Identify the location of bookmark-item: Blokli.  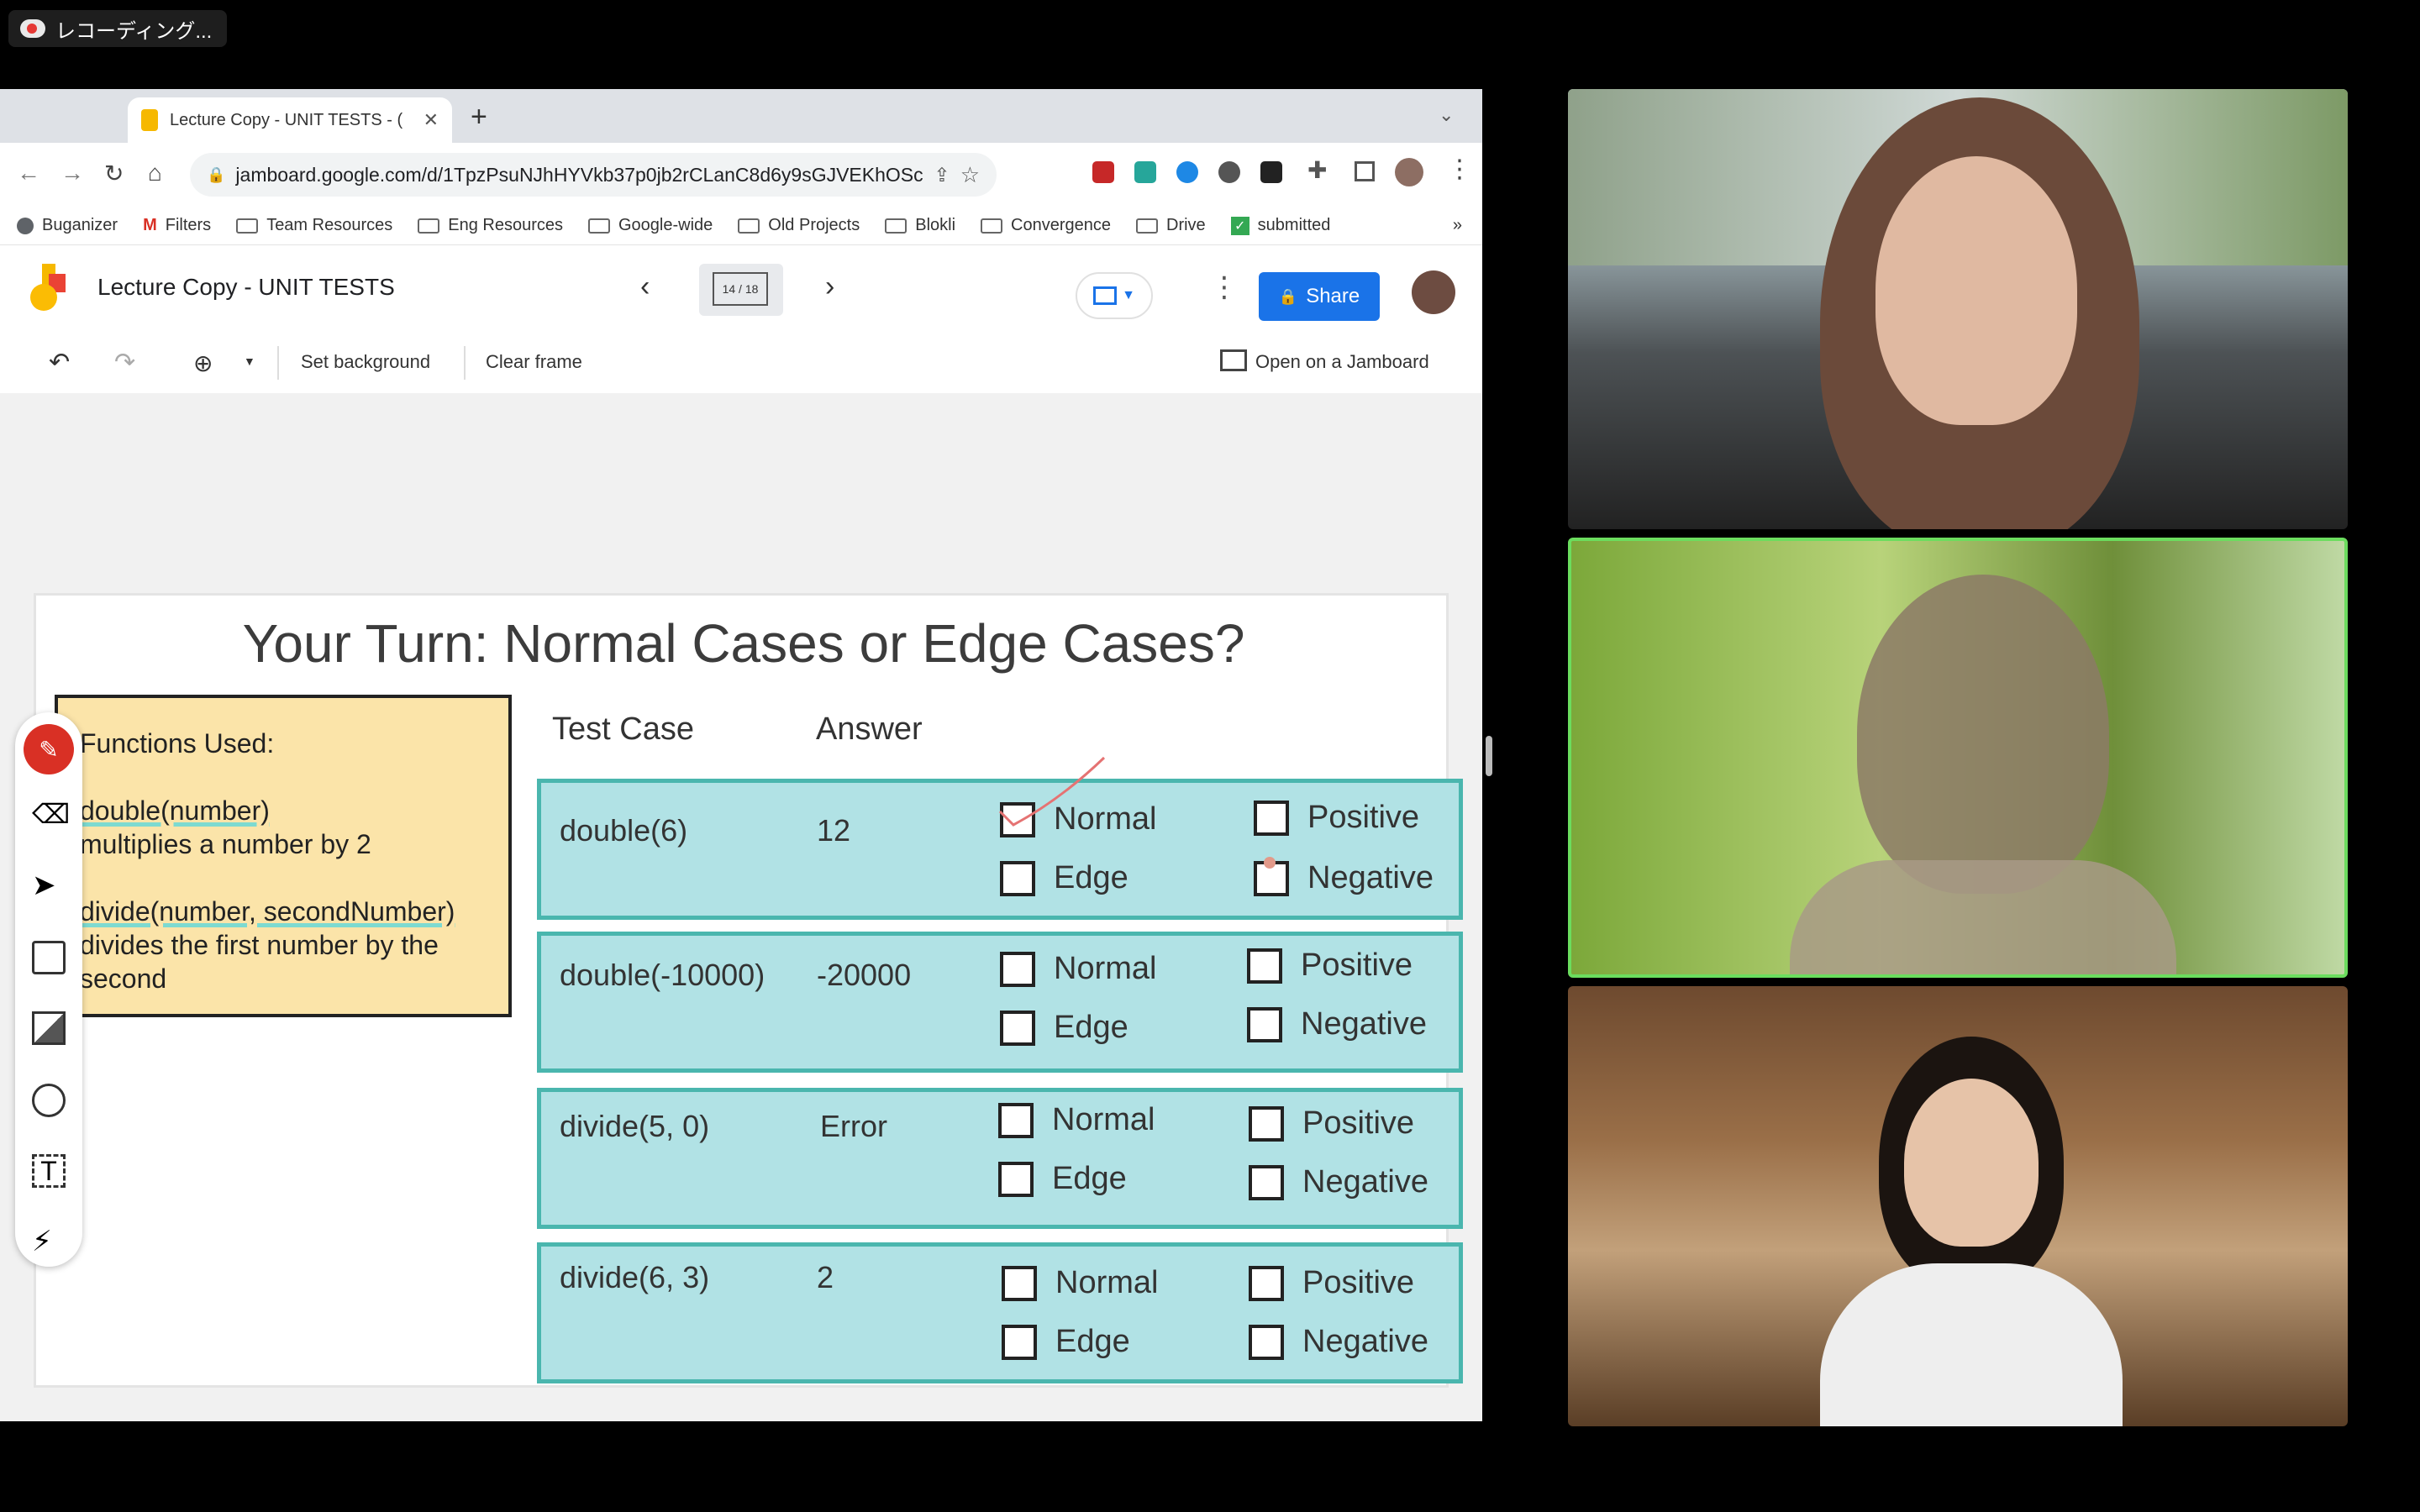
(920, 225).